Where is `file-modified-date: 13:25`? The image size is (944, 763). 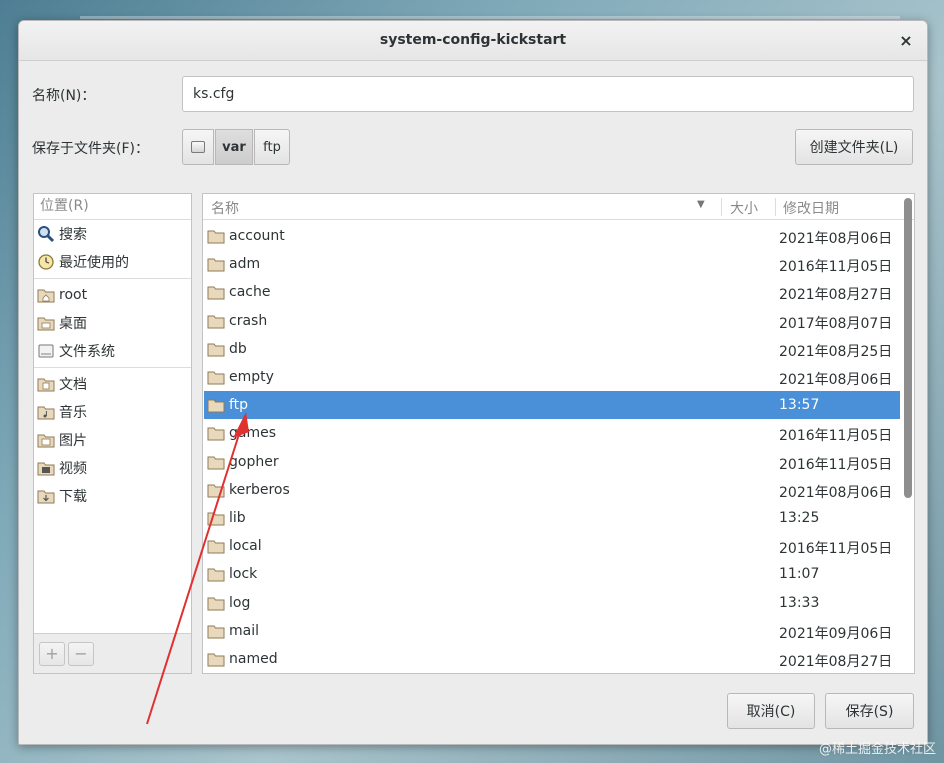 file-modified-date: 13:25 is located at coordinates (799, 518).